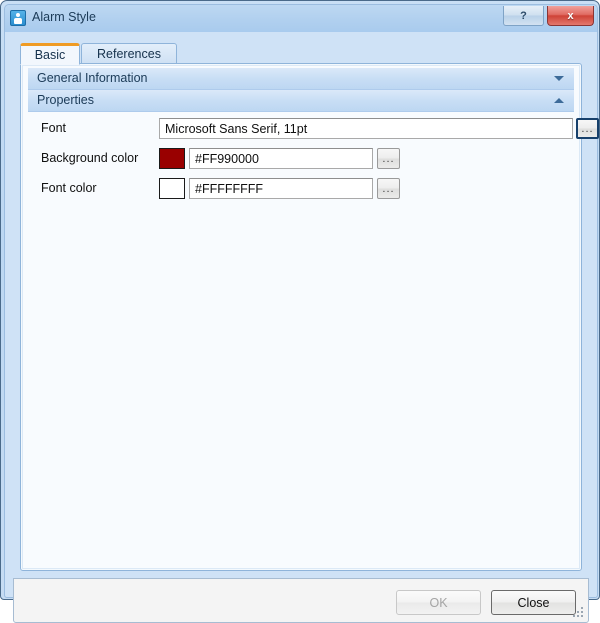 The width and height of the screenshot is (600, 623). I want to click on close-button: Close, so click(533, 602).